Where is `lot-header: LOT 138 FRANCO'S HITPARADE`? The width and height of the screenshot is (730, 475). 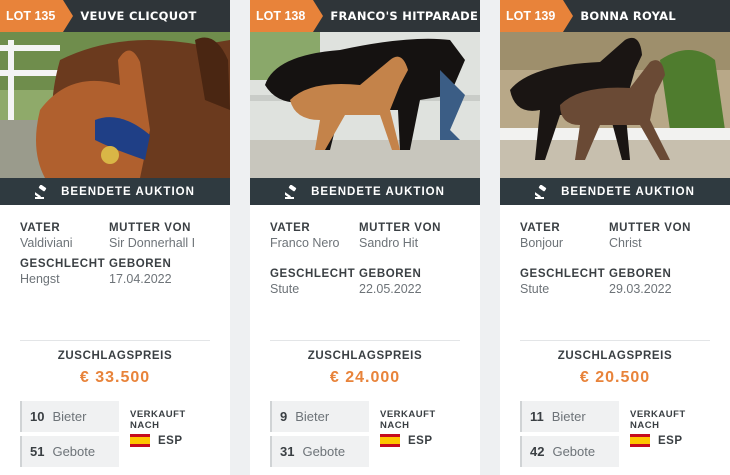 lot-header: LOT 138 FRANCO'S HITPARADE is located at coordinates (365, 16).